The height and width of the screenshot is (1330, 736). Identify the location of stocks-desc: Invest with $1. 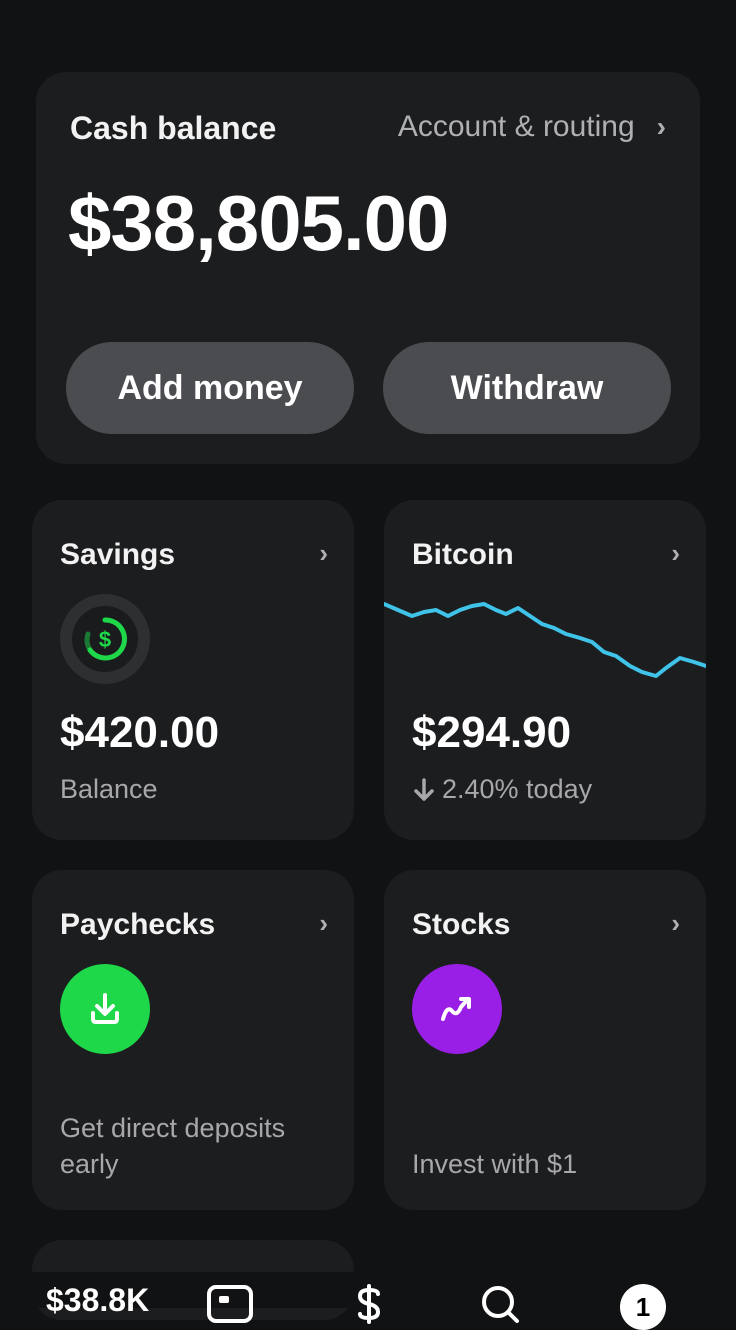
(495, 1164).